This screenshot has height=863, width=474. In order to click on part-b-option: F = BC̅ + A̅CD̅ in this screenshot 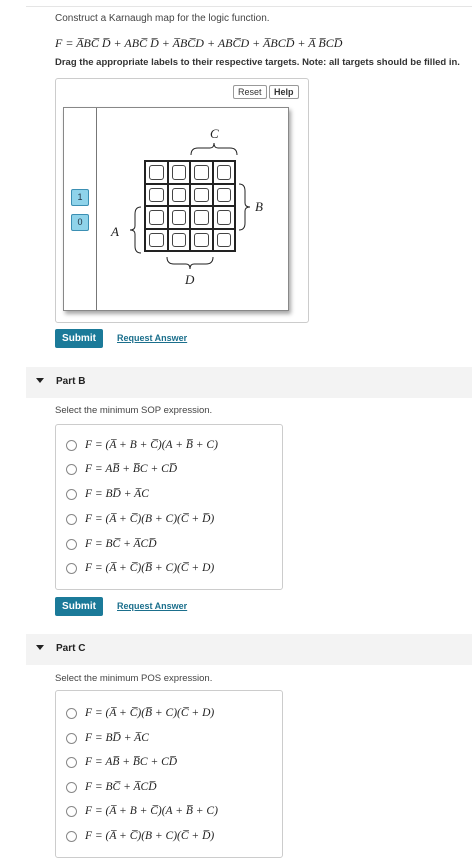, I will do `click(111, 544)`.